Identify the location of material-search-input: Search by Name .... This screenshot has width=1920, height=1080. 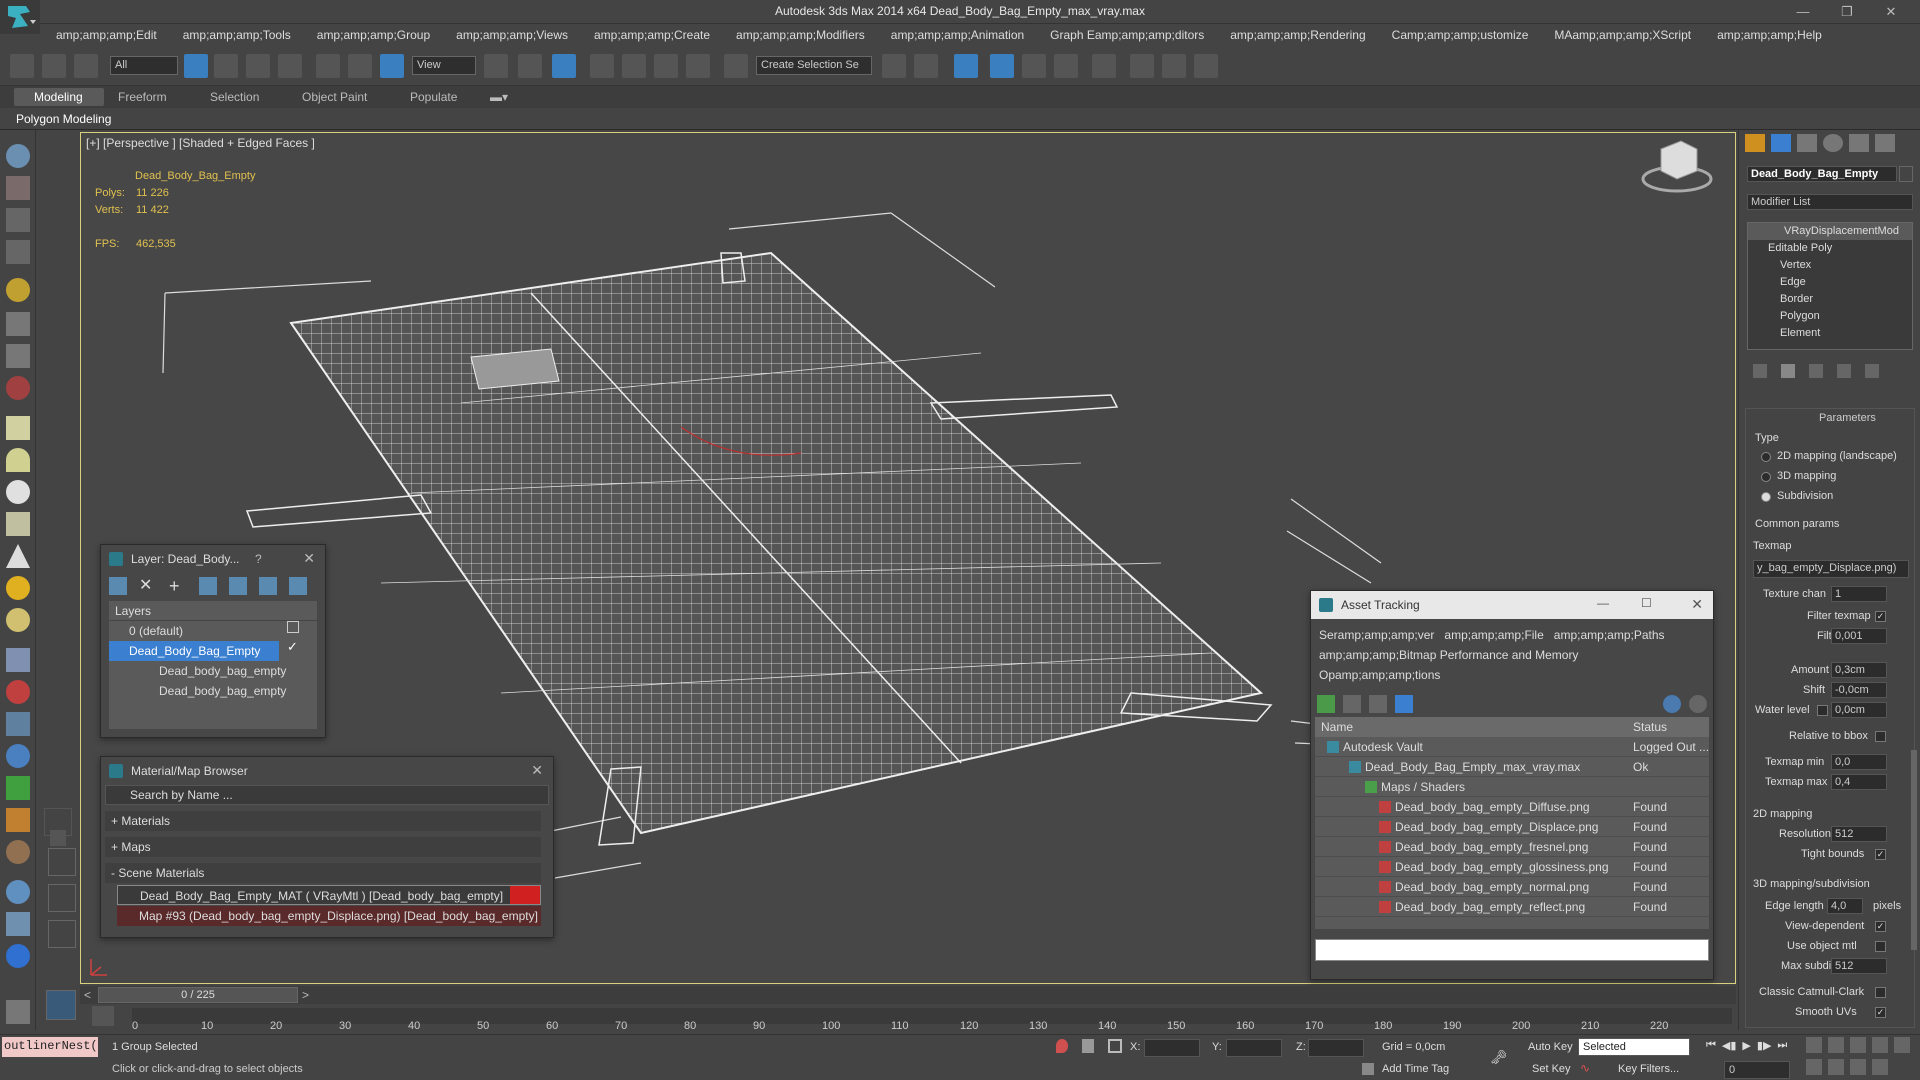
(327, 795).